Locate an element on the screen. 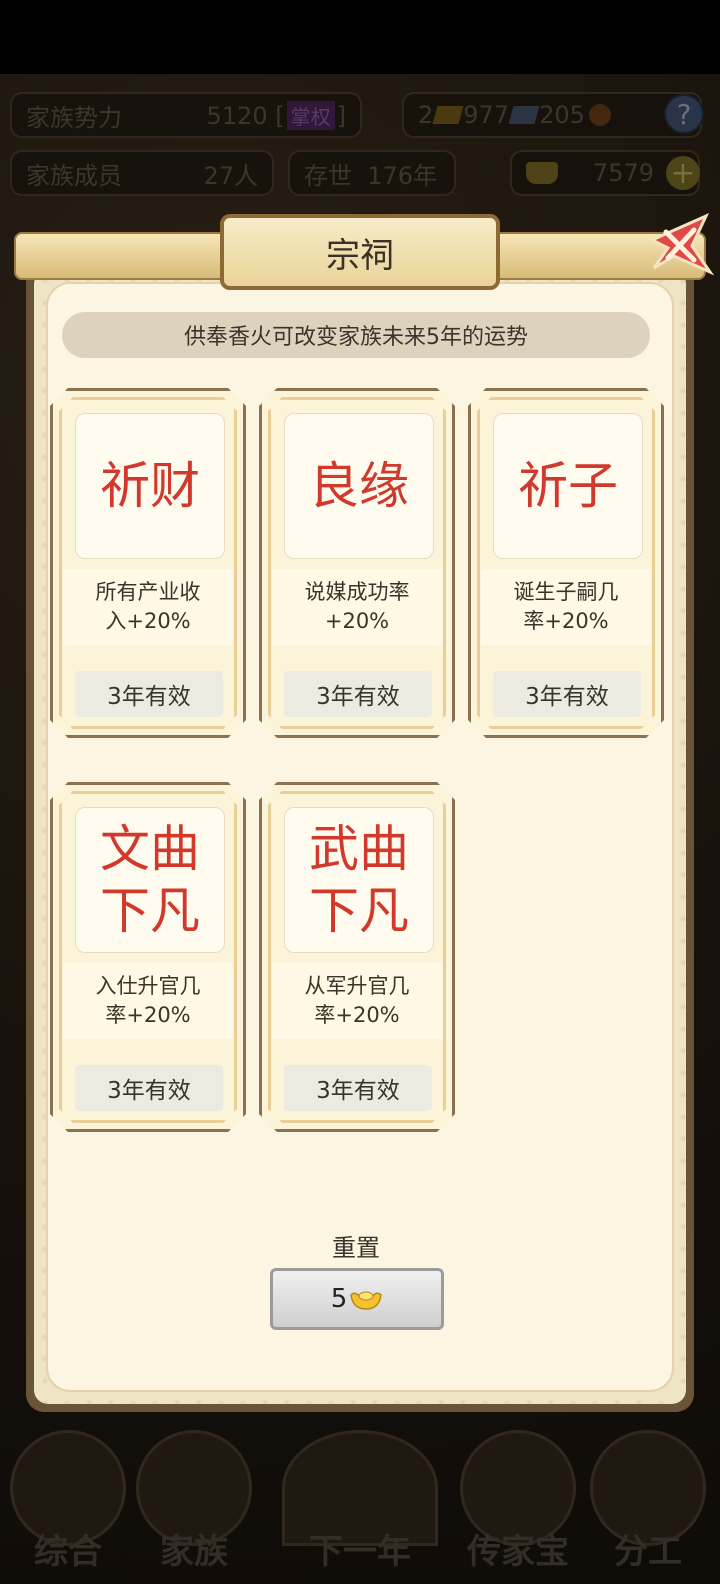 The width and height of the screenshot is (720, 1584). card-description: 说媒成功率 +20% is located at coordinates (357, 607).